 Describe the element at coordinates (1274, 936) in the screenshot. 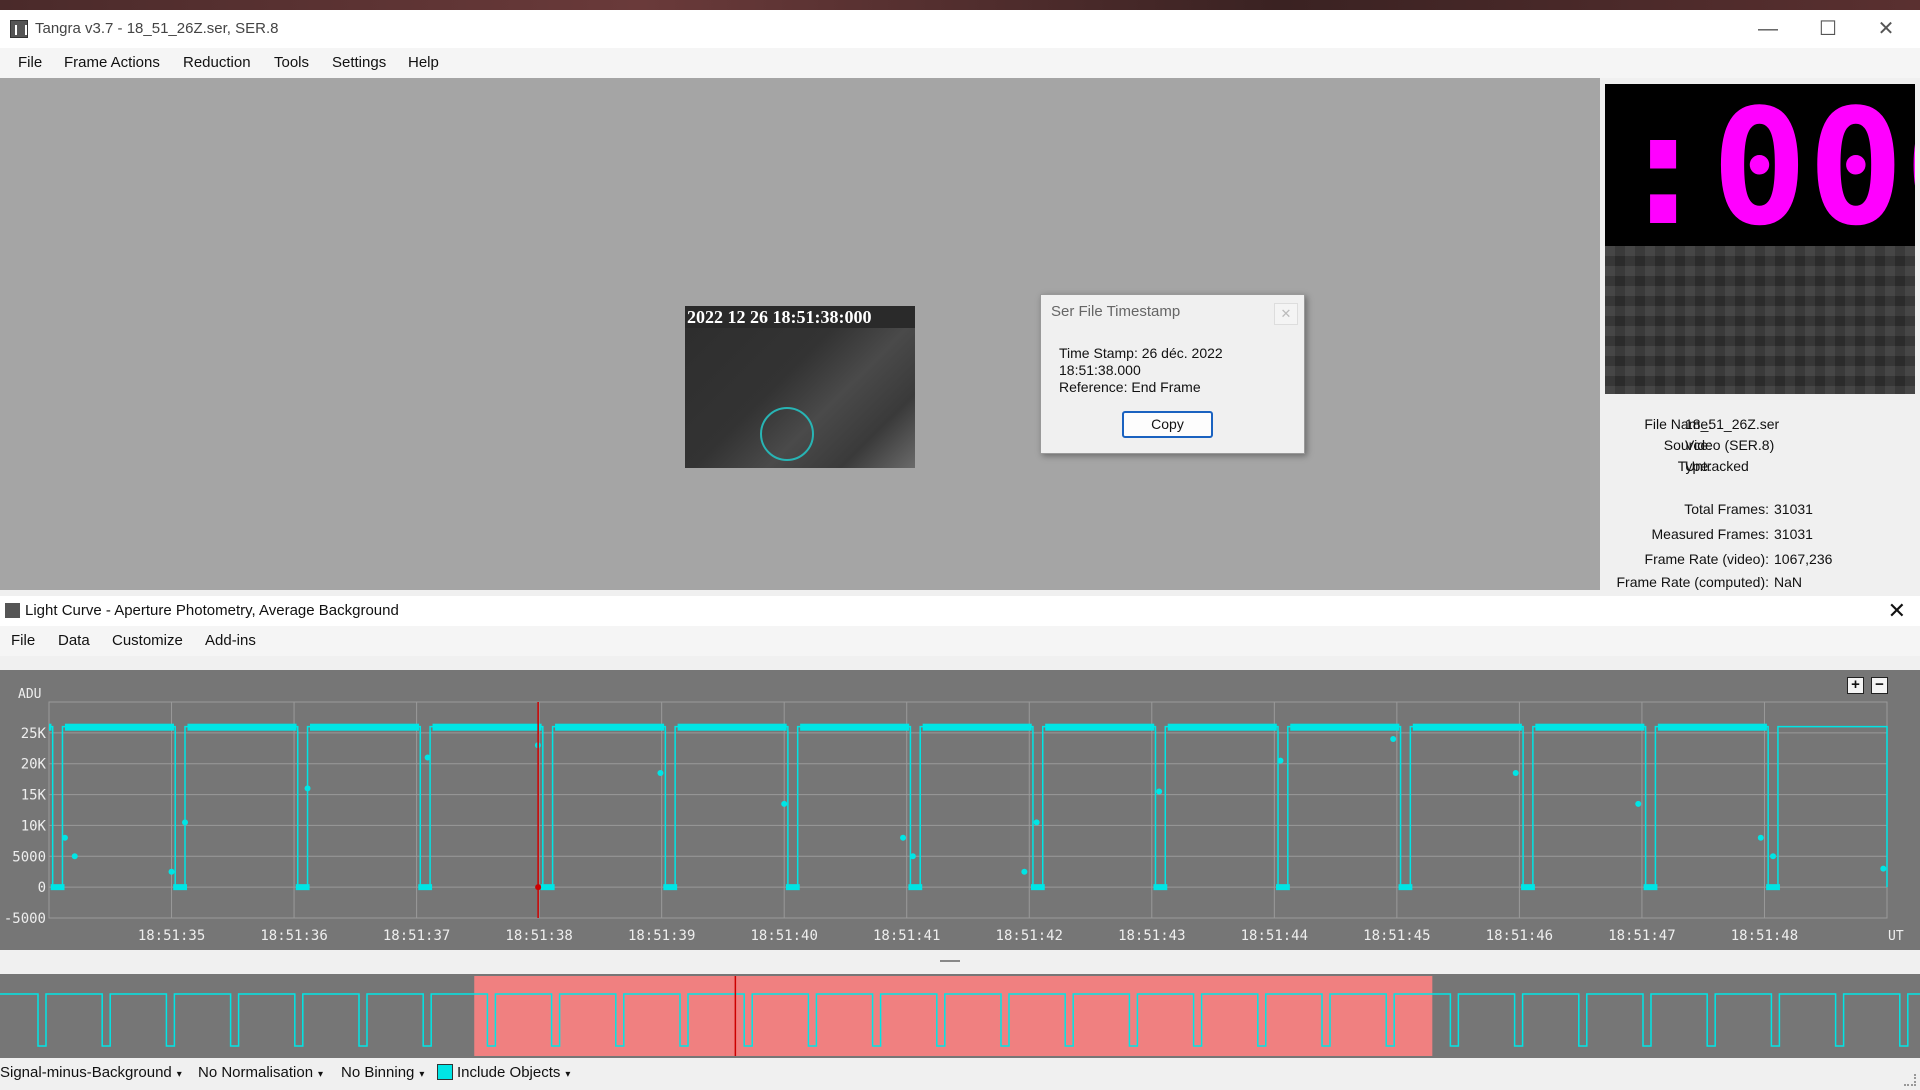

I see `x-tick-label: 18:51:44` at that location.